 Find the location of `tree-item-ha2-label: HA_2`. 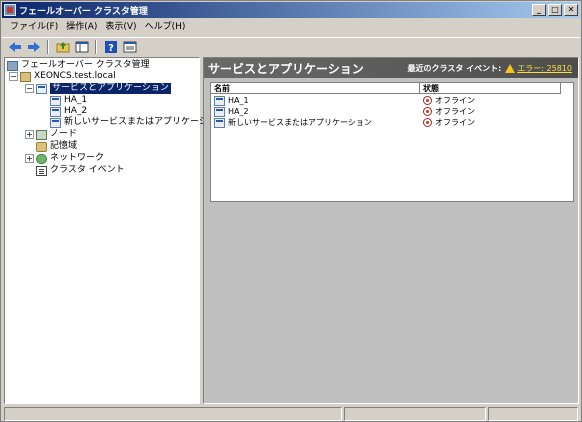

tree-item-ha2-label: HA_2 is located at coordinates (76, 111).